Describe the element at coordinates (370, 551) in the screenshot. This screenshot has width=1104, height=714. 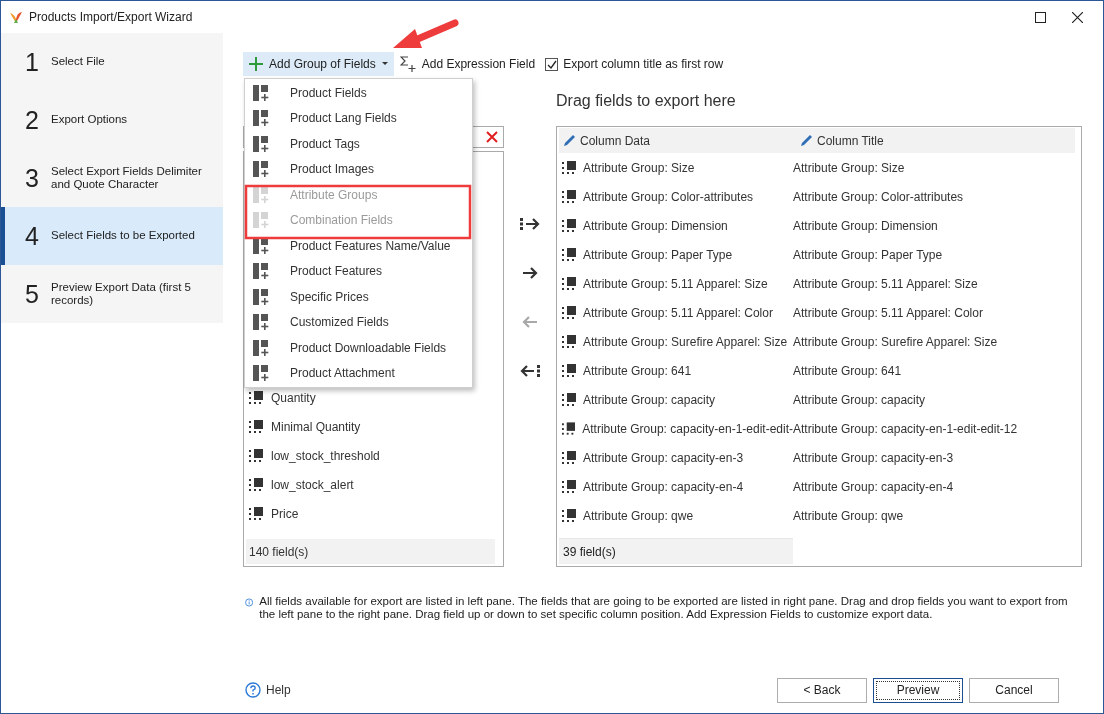
I see `field-count: 140 field(s)` at that location.